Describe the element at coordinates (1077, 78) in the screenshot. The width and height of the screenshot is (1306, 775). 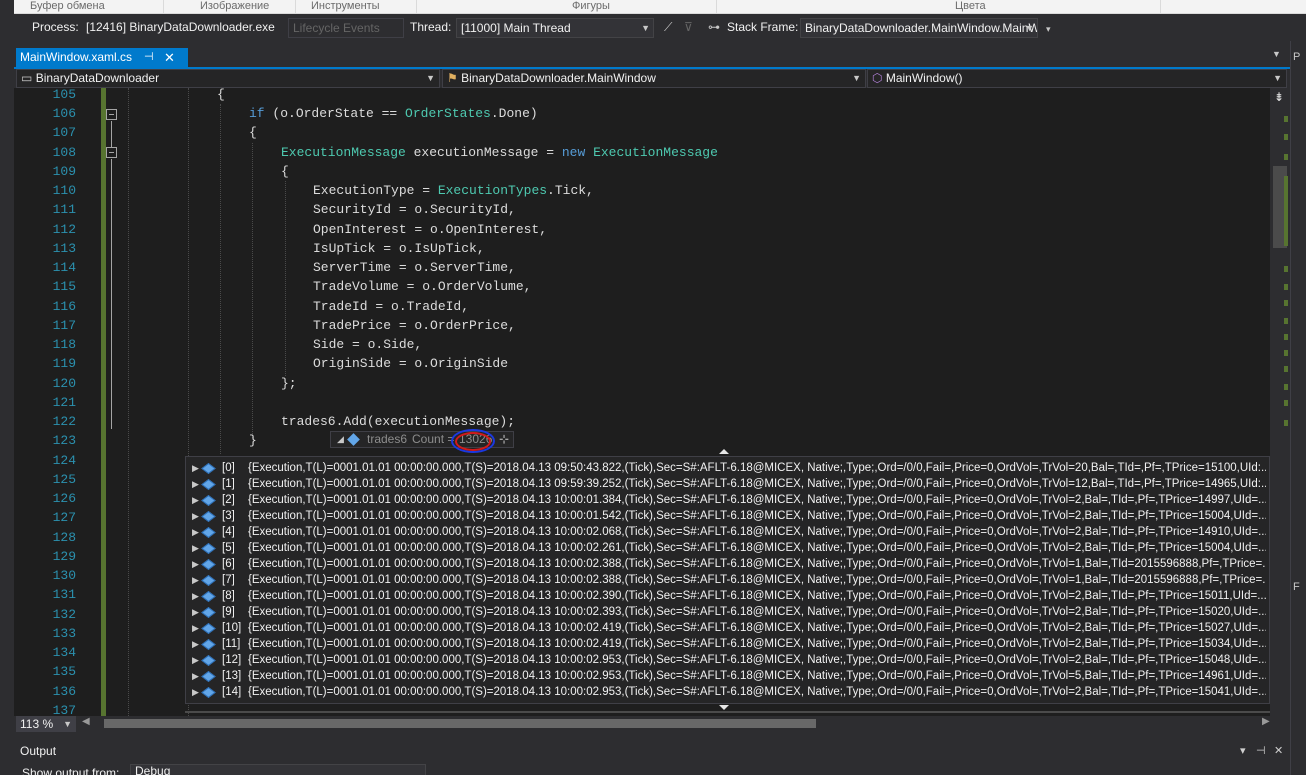
I see `member-dropdown: ⬡ MainWindow() ▼` at that location.